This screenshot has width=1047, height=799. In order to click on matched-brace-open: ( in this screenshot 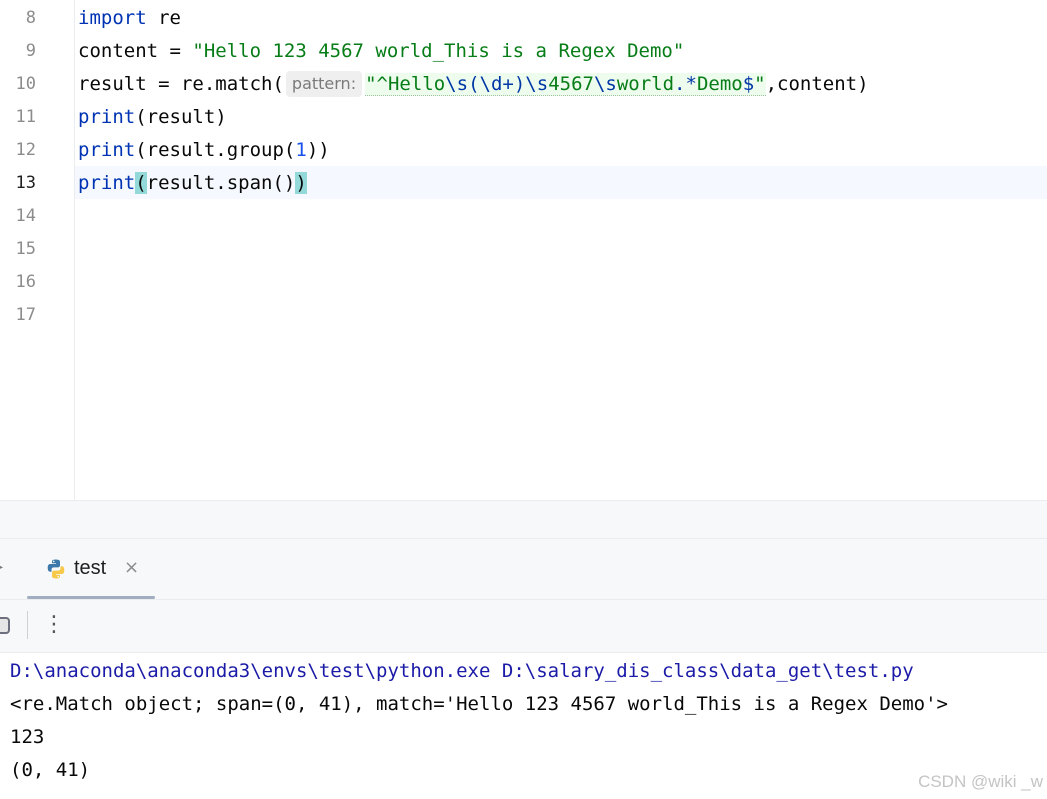, I will do `click(141, 183)`.